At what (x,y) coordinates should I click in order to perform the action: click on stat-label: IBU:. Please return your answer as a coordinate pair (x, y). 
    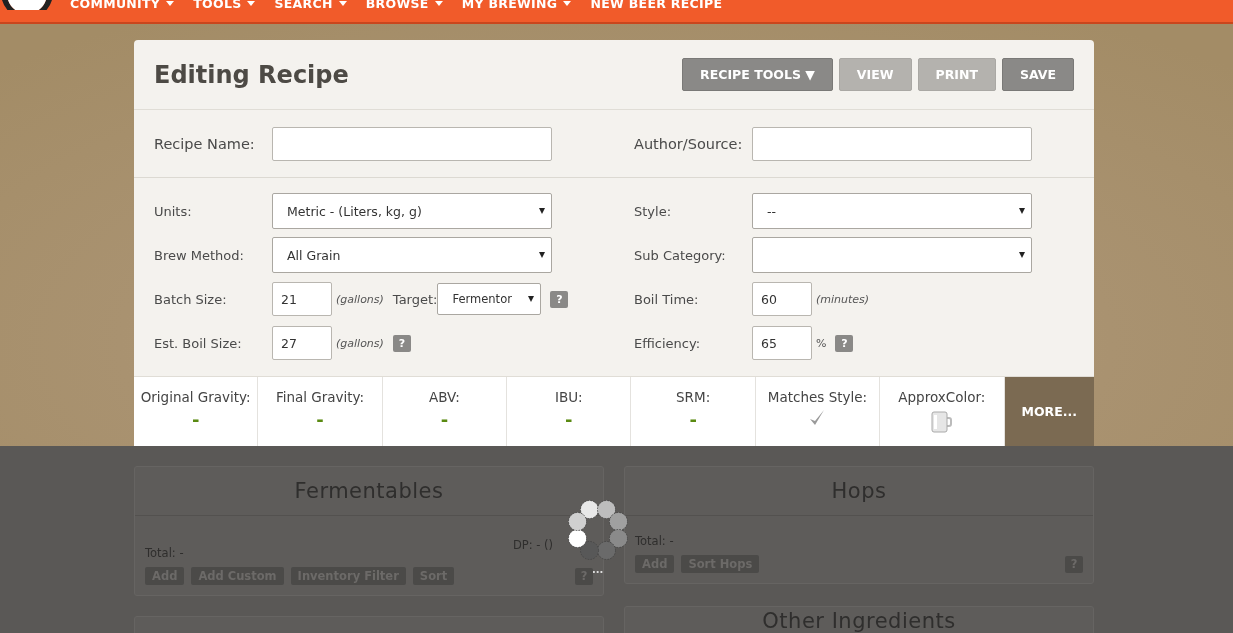
    Looking at the image, I should click on (568, 397).